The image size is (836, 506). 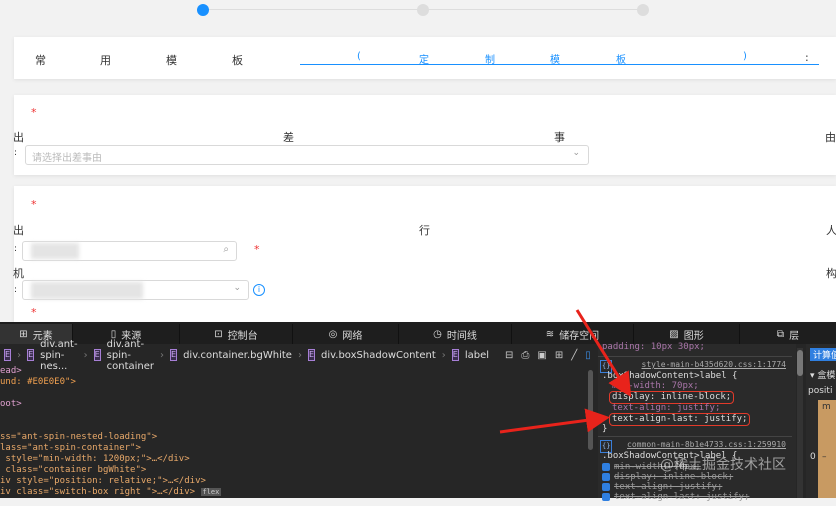 I want to click on arrow-down, so click(x=603, y=353).